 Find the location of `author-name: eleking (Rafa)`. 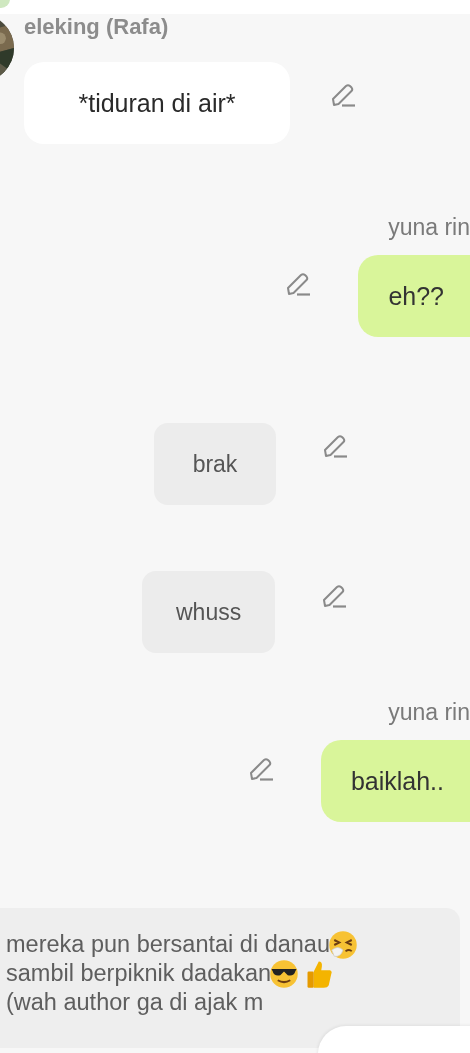

author-name: eleking (Rafa) is located at coordinates (96, 27).